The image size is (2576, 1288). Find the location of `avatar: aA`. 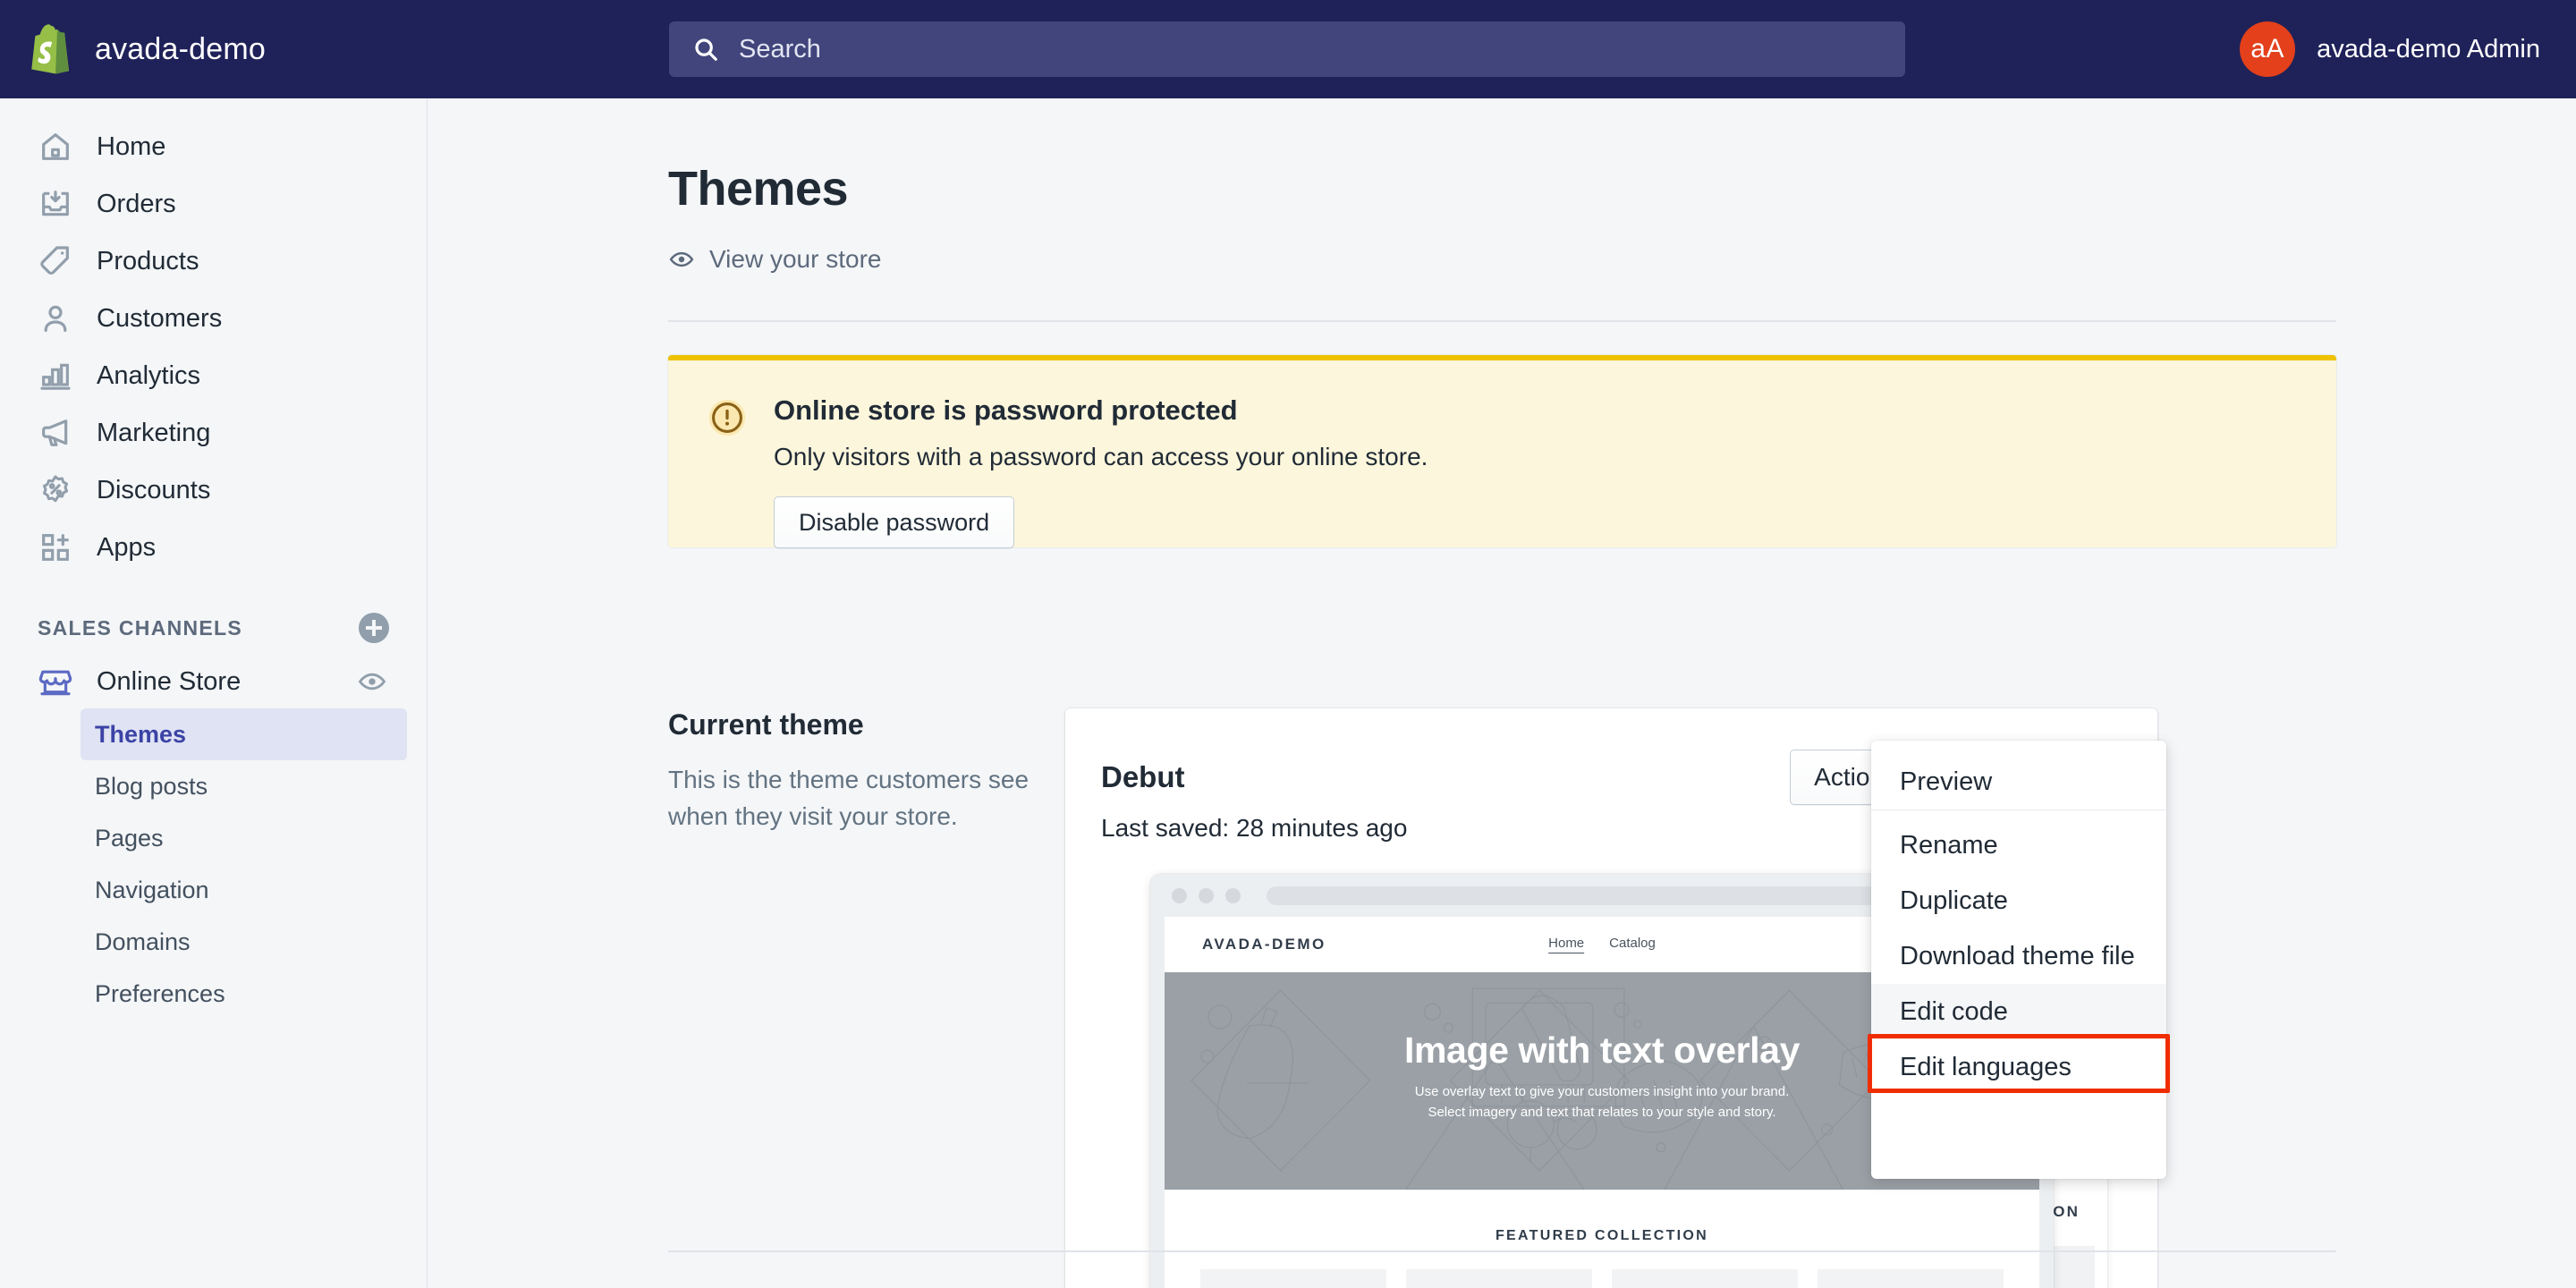

avatar: aA is located at coordinates (2268, 49).